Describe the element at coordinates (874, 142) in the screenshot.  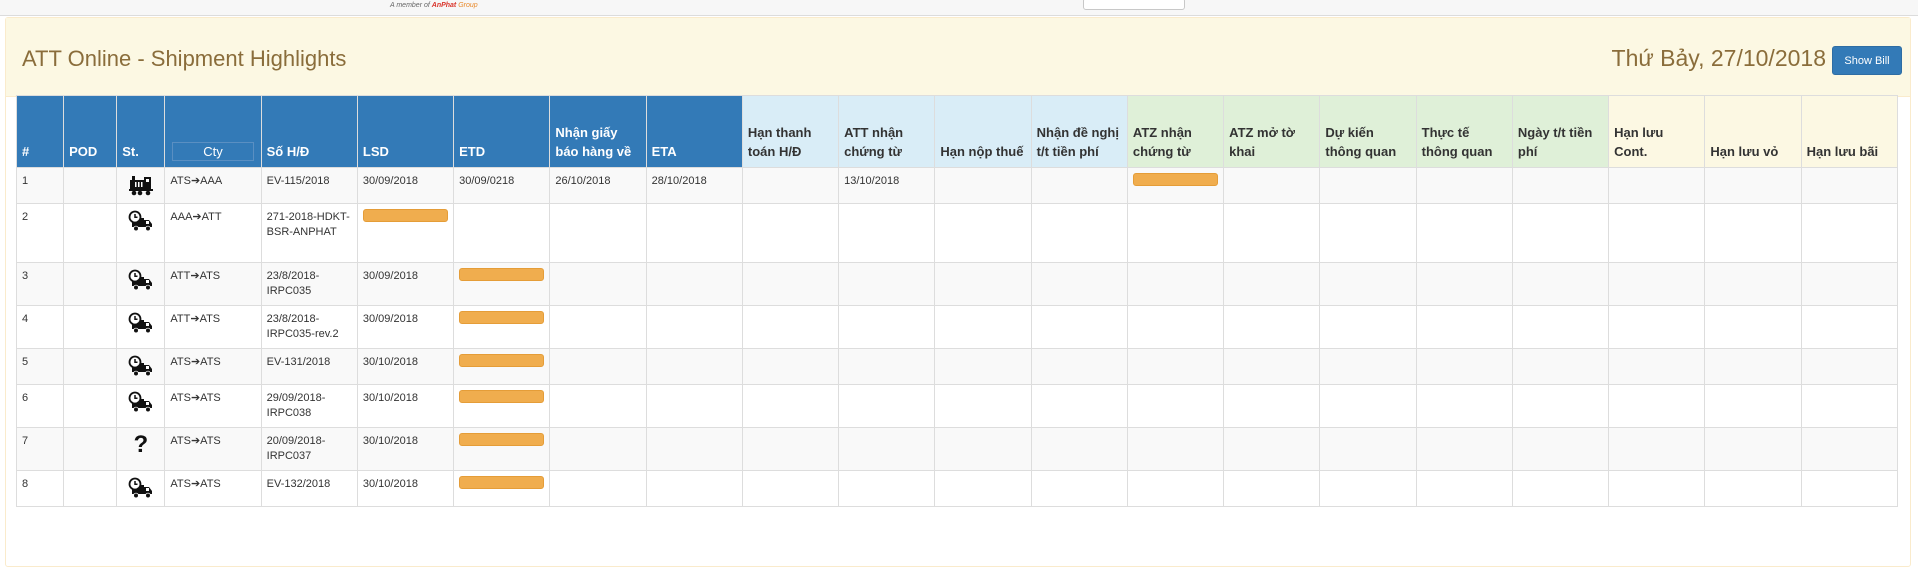
I see `column-header-label: ATT nhận chứng từ` at that location.